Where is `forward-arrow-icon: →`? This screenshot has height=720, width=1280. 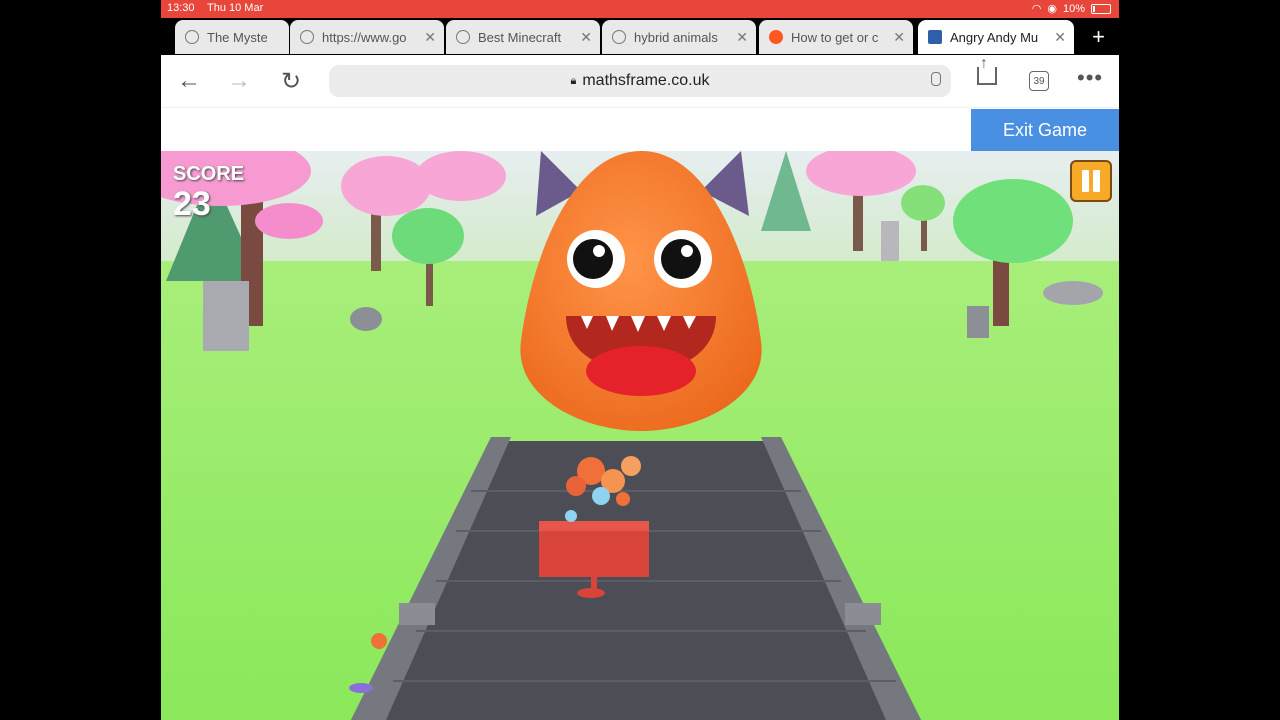
forward-arrow-icon: → is located at coordinates (239, 81).